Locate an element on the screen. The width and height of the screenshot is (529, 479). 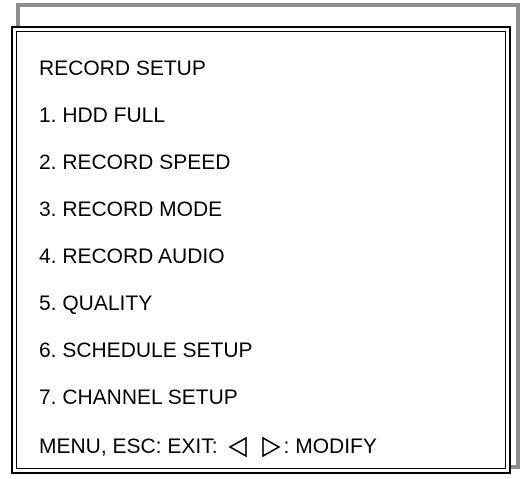
menu-item-schedule-setup: 6. SCHEDULE SETUP is located at coordinates (146, 350).